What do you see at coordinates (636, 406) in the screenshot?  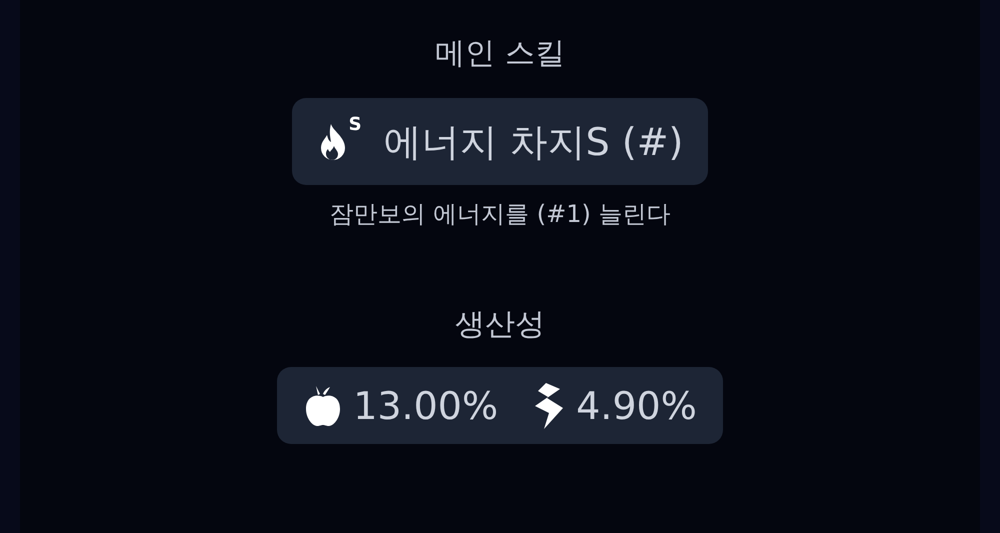 I see `productivity-value: 4.90%` at bounding box center [636, 406].